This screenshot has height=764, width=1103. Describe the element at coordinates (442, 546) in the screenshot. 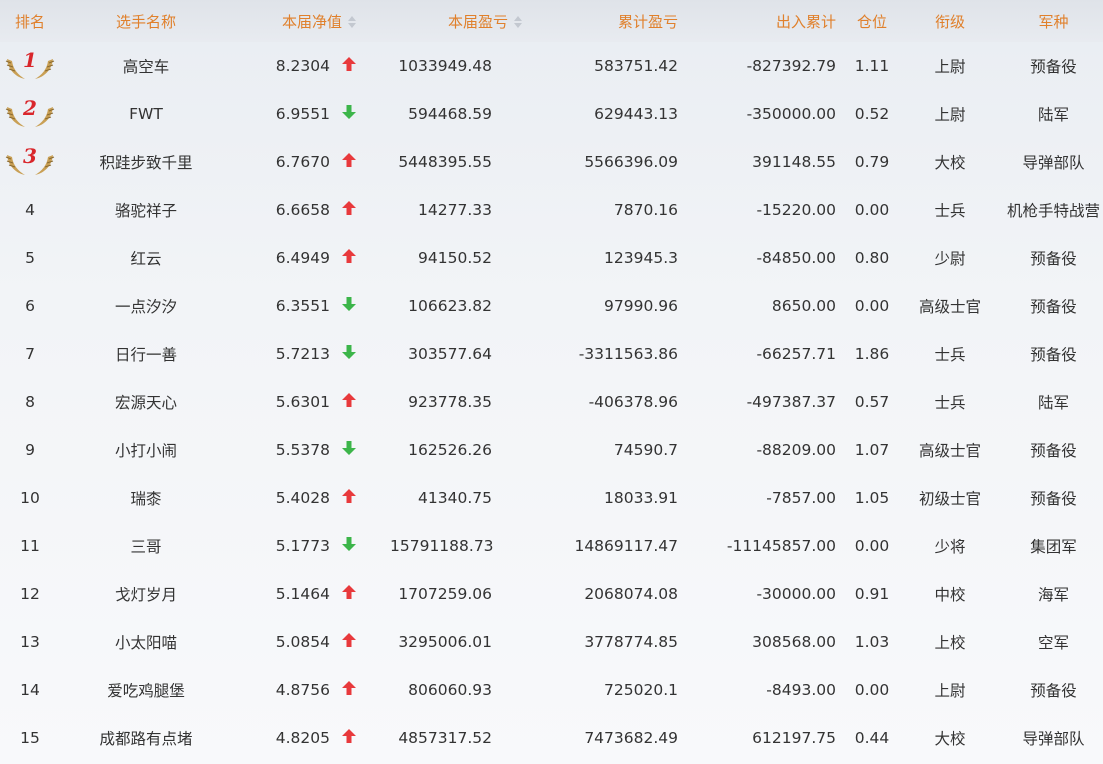

I see `pl-value: 15791188.73` at that location.